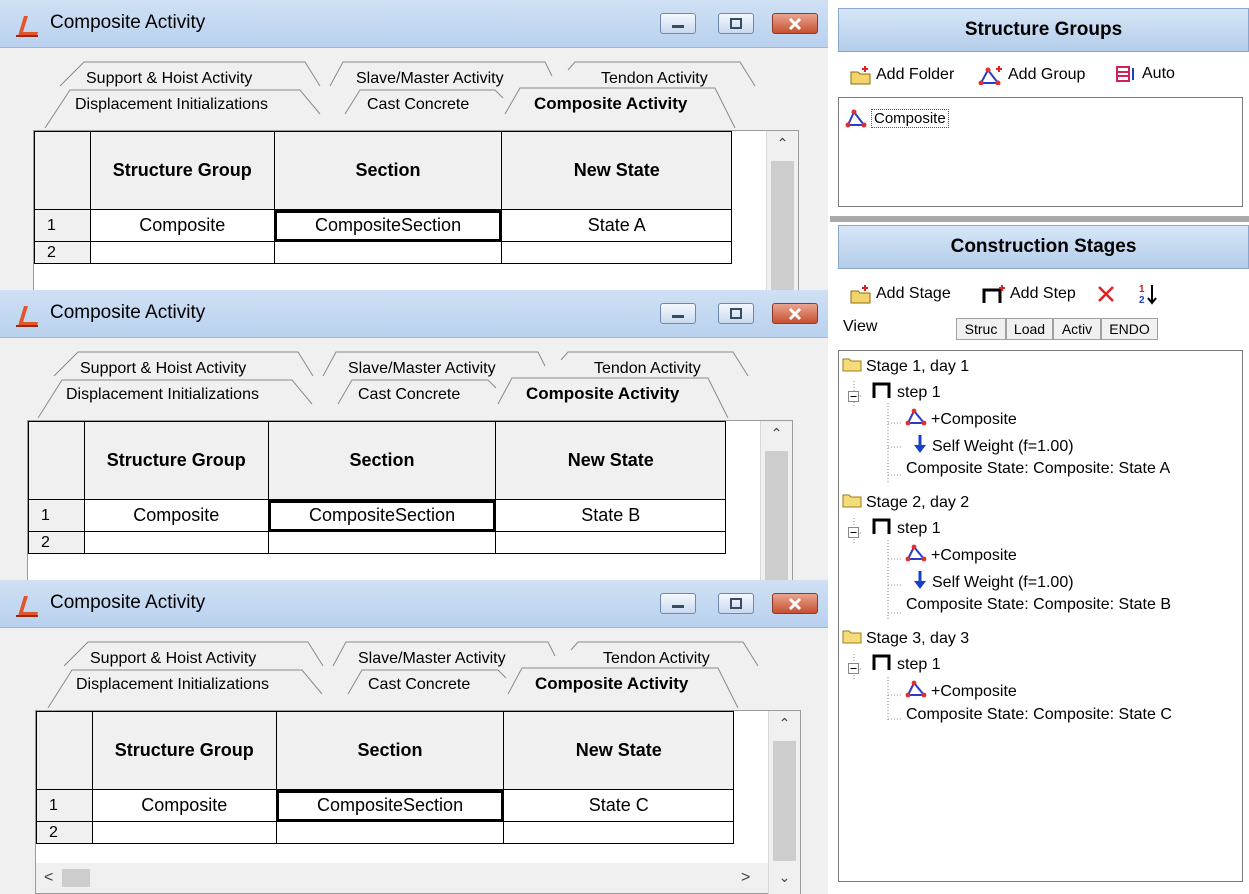  What do you see at coordinates (860, 75) in the screenshot?
I see `add-folder-icon` at bounding box center [860, 75].